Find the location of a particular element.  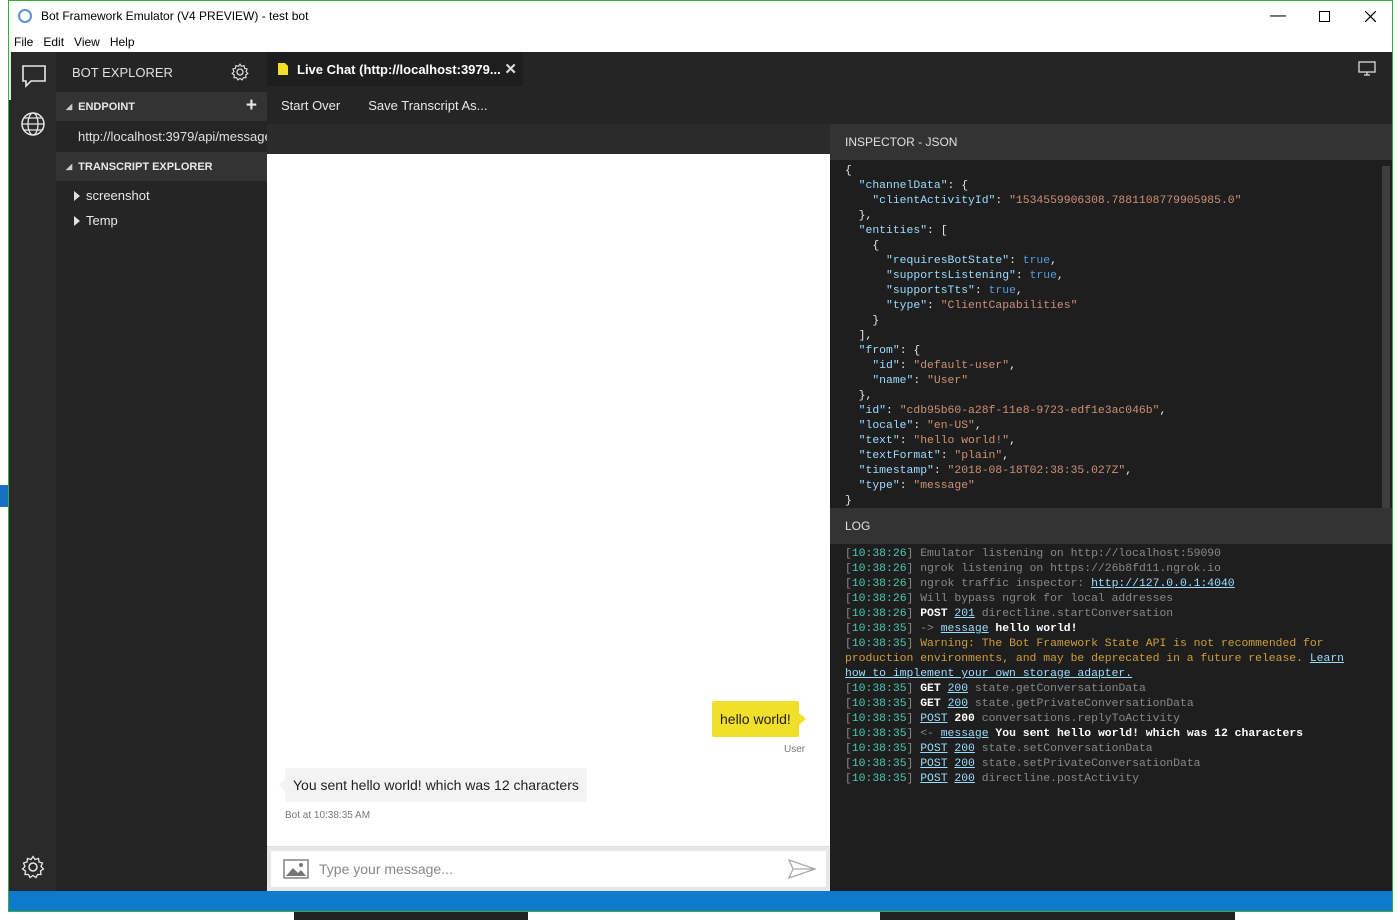

endpoint-item: http://localhost:3979/api/messages is located at coordinates (161, 136).